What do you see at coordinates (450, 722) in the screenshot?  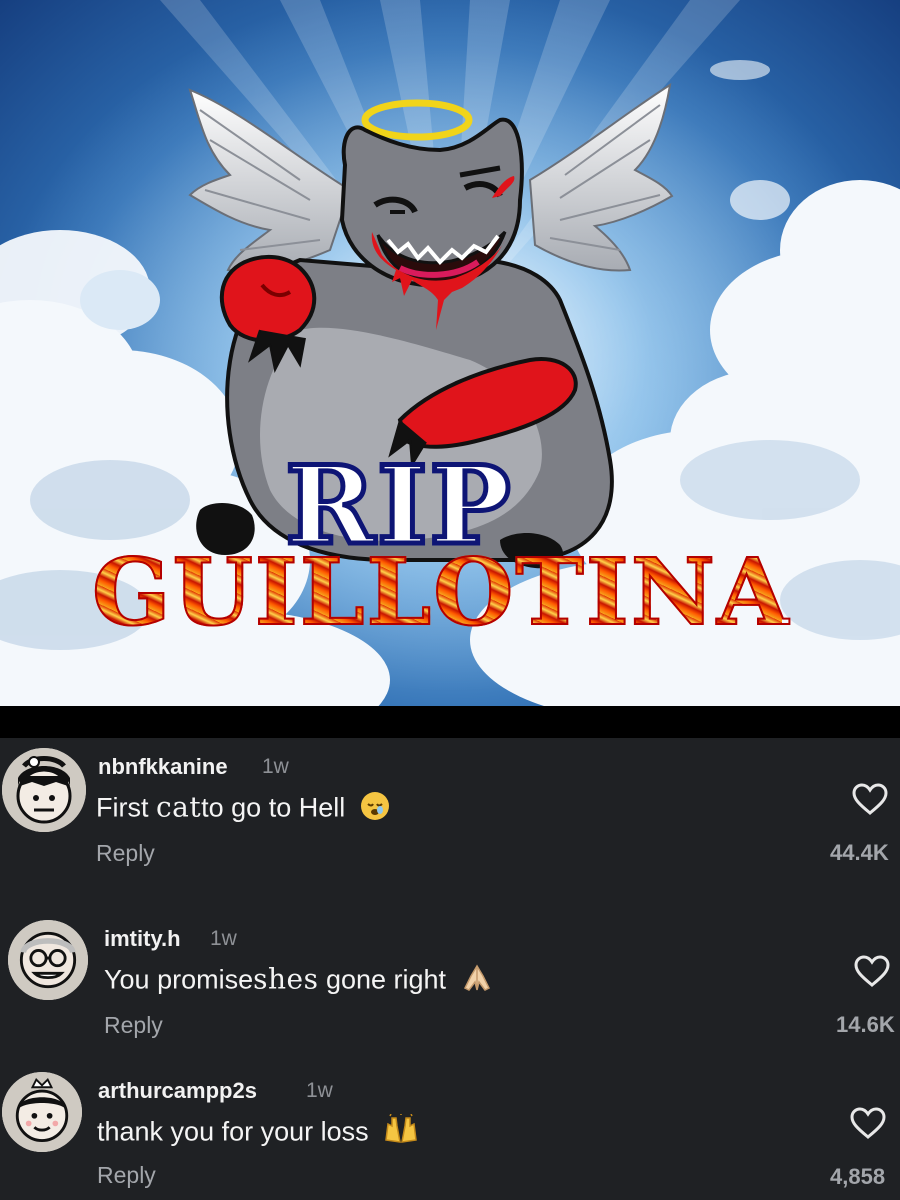 I see `divider-bar` at bounding box center [450, 722].